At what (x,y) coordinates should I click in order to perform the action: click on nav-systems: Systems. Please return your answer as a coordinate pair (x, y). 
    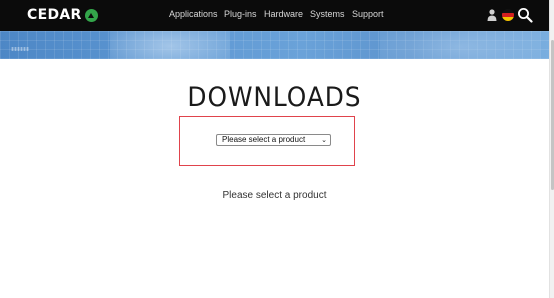
    Looking at the image, I should click on (327, 14).